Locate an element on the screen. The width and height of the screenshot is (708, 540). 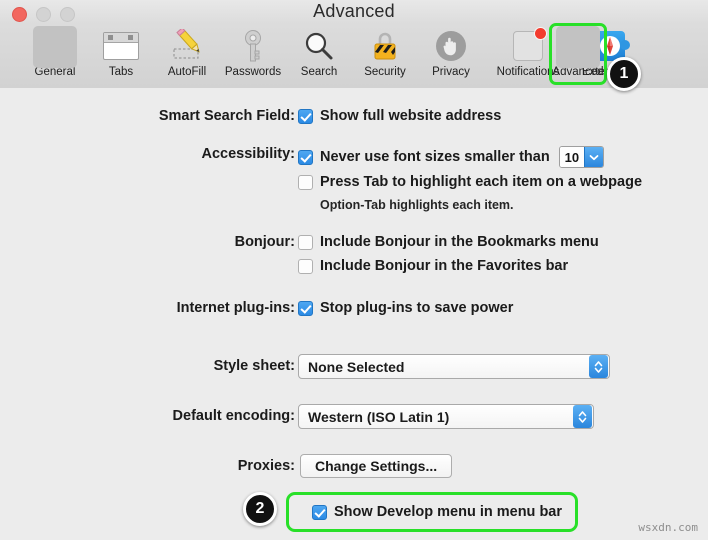
style-sheet-select: None Selected is located at coordinates (454, 366).